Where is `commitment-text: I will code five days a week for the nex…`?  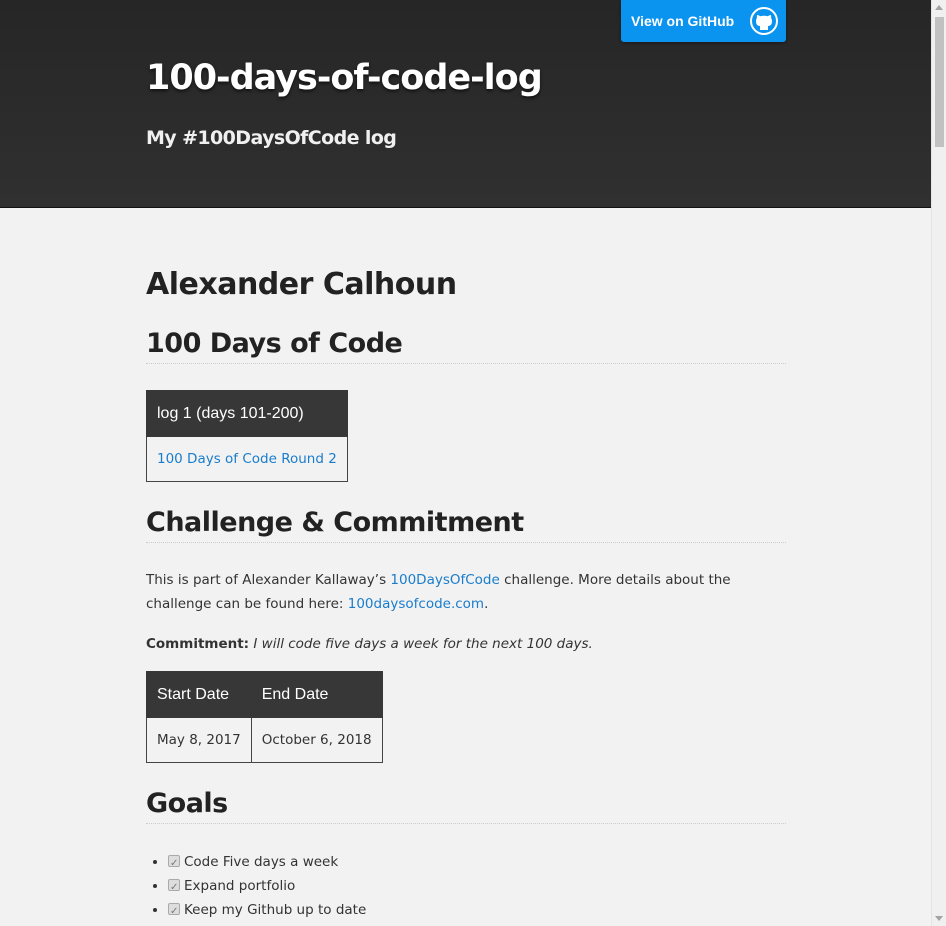
commitment-text: I will code five days a week for the nex… is located at coordinates (423, 644).